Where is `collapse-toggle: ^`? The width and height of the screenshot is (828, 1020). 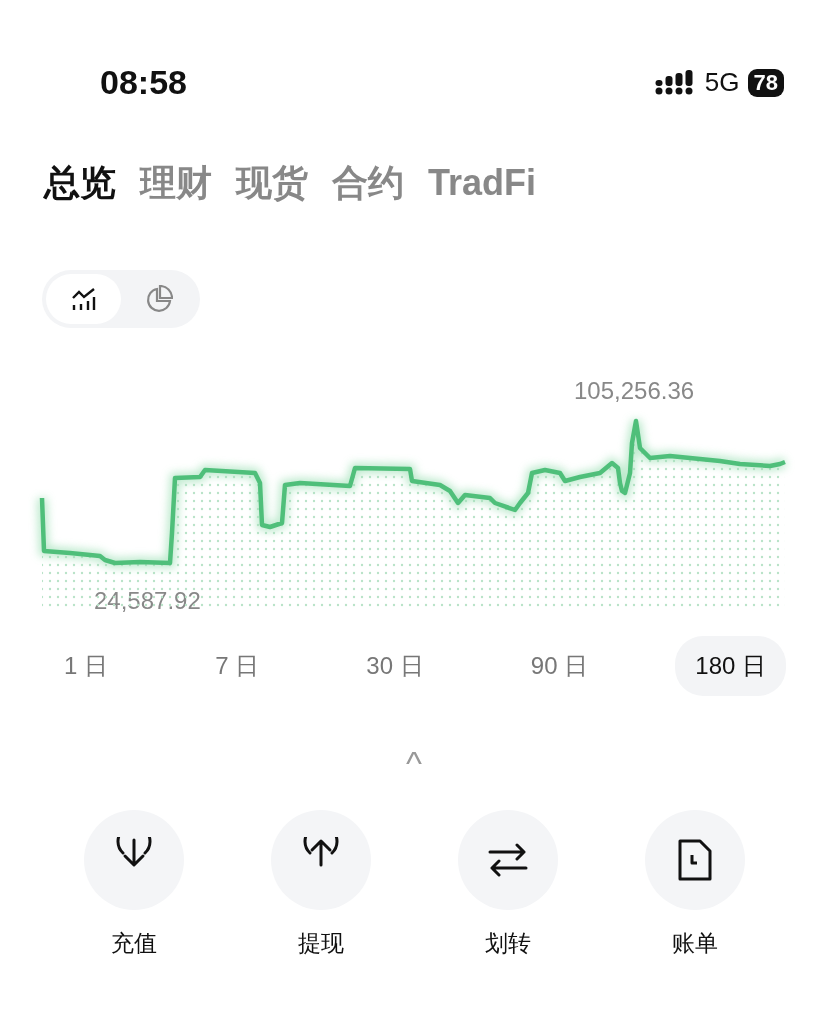
collapse-toggle: ^ is located at coordinates (414, 763).